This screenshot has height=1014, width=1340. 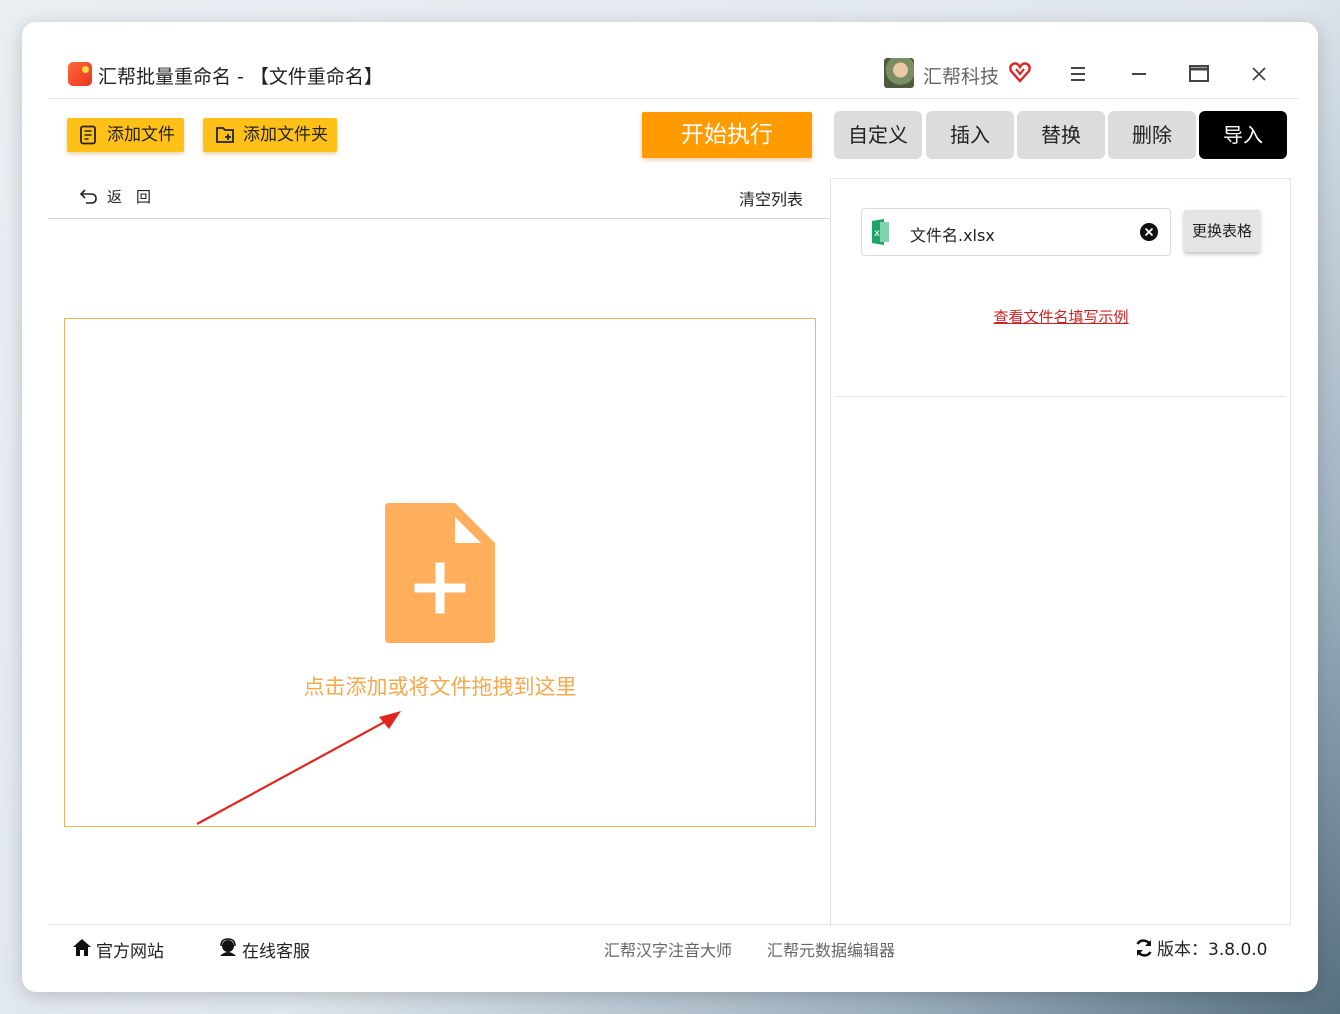 I want to click on folder-plus-icon, so click(x=225, y=135).